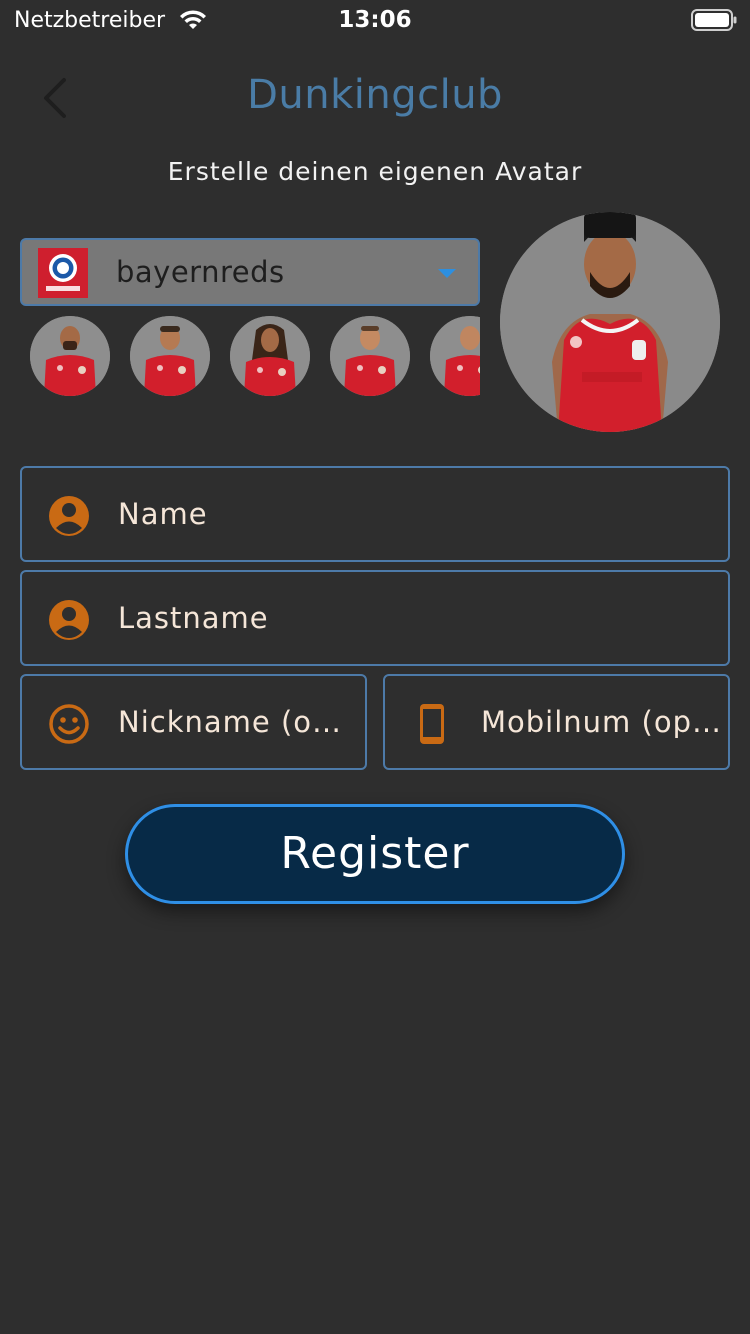  What do you see at coordinates (432, 724) in the screenshot?
I see `phone-icon` at bounding box center [432, 724].